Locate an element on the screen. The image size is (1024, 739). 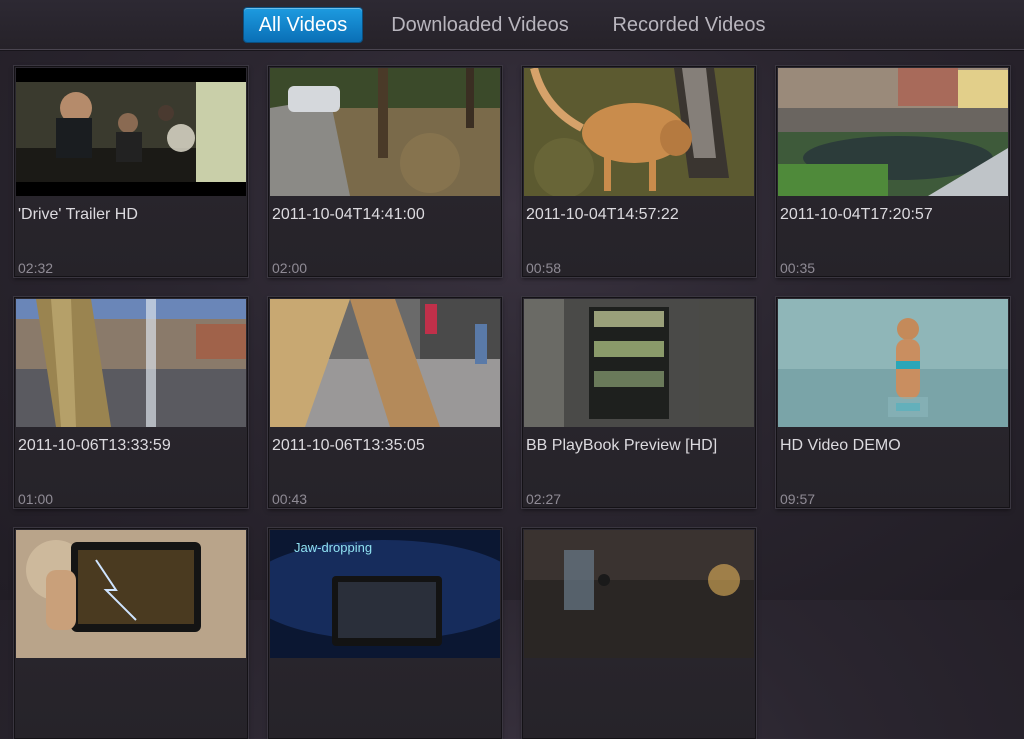
video-duration: 00:35 is located at coordinates (798, 268).